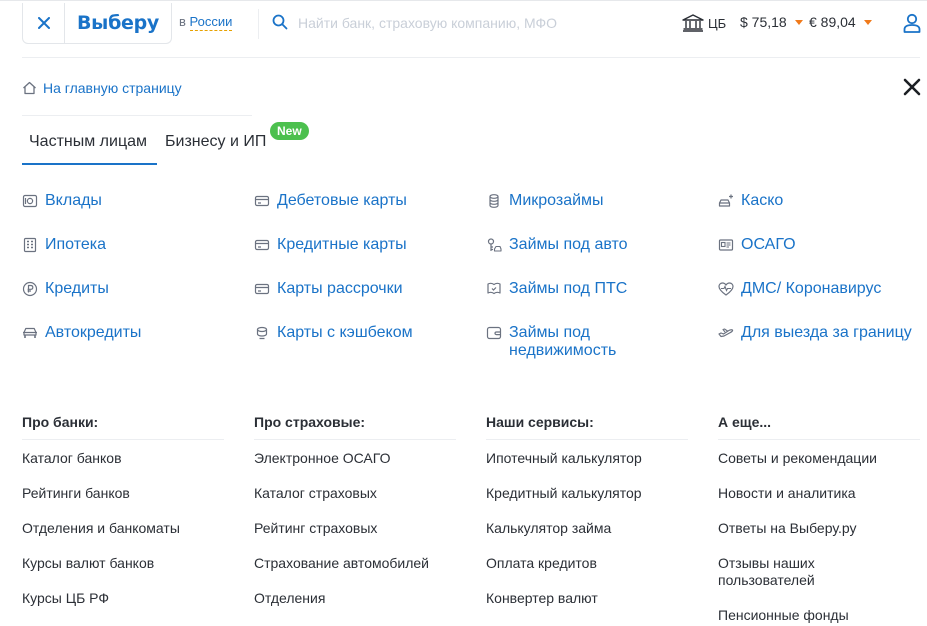 This screenshot has height=626, width=927. What do you see at coordinates (787, 528) in the screenshot?
I see `link-answers: Ответы на Выберу.ру` at bounding box center [787, 528].